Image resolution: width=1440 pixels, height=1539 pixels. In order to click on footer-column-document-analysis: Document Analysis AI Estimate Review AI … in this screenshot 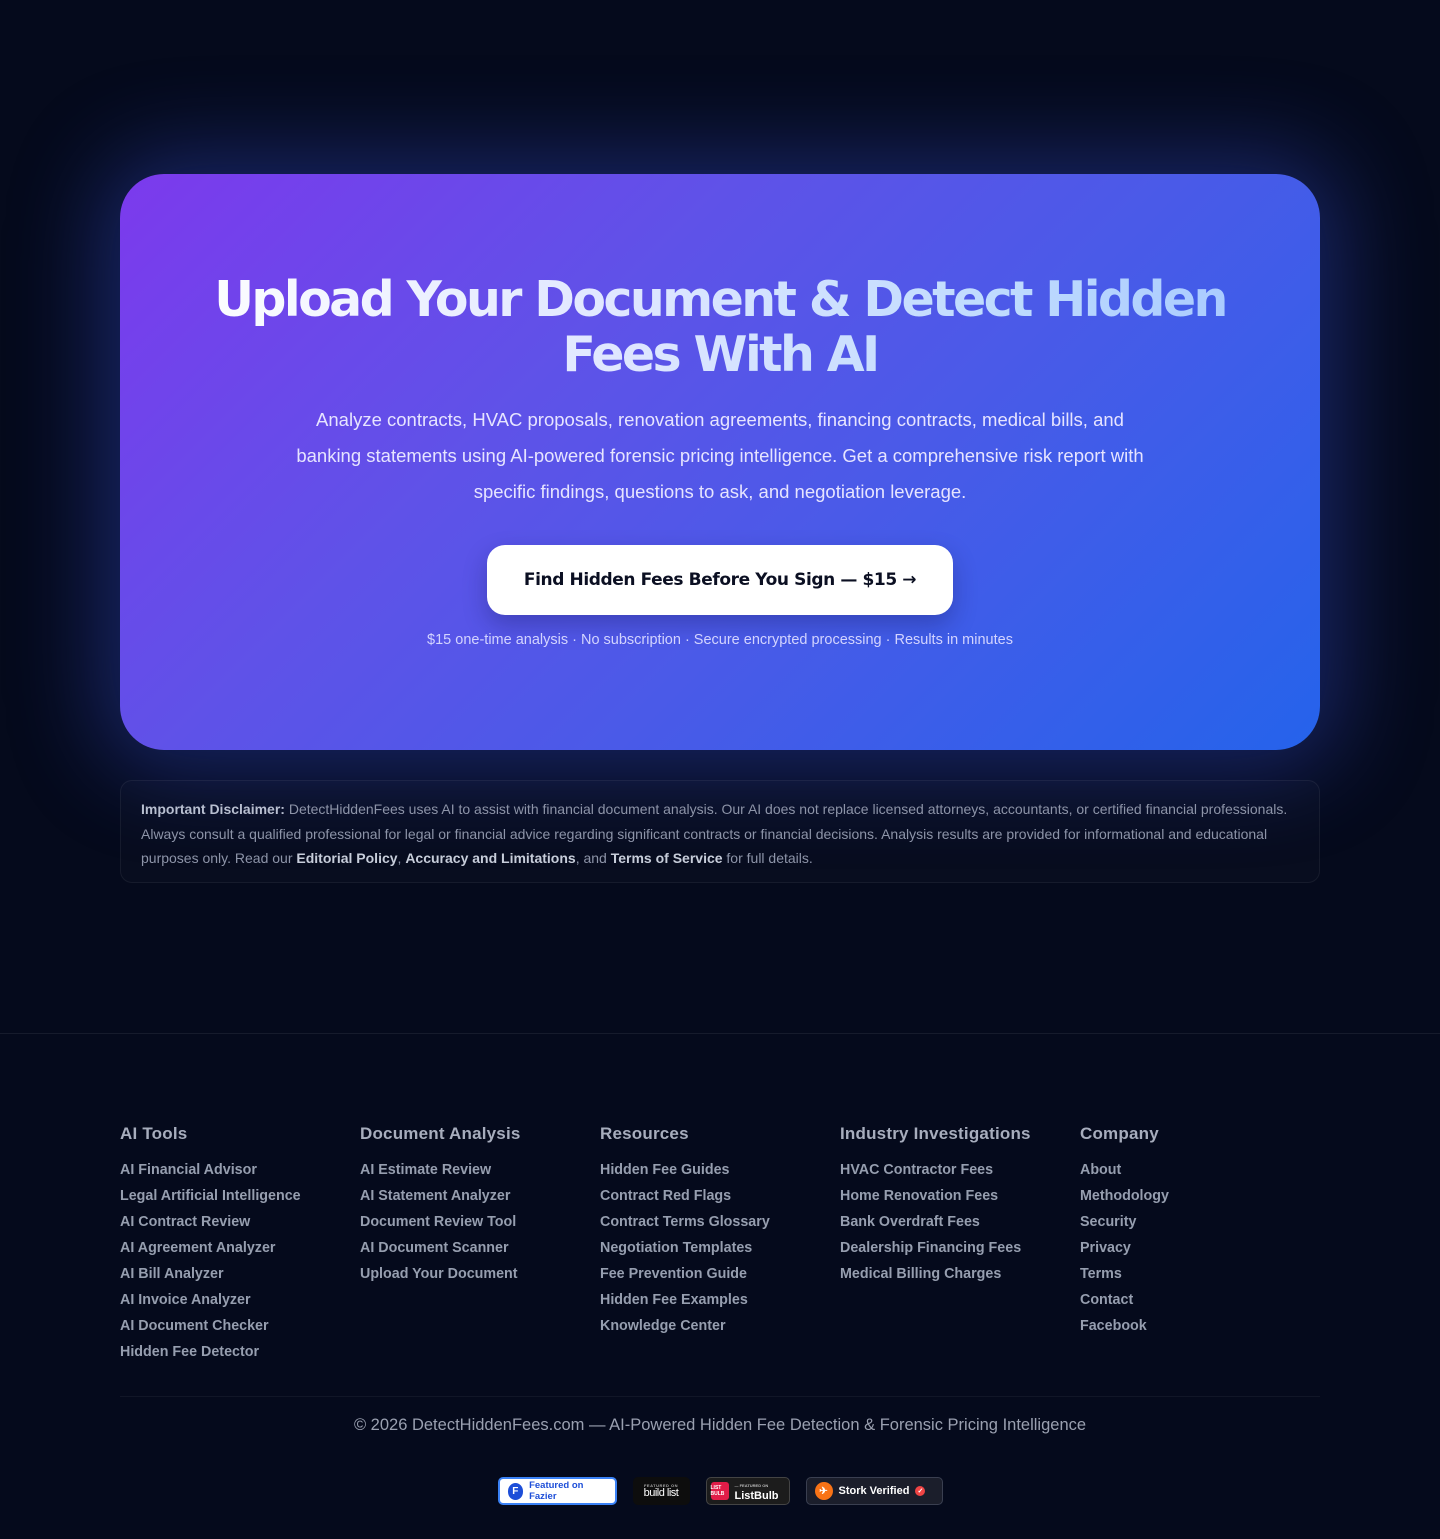, I will do `click(480, 1247)`.